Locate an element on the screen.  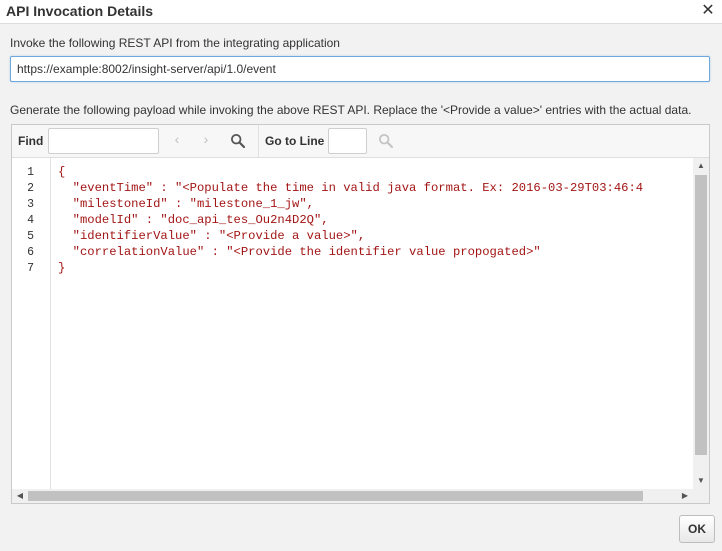
scroll-right-icon: ▶ is located at coordinates (685, 496).